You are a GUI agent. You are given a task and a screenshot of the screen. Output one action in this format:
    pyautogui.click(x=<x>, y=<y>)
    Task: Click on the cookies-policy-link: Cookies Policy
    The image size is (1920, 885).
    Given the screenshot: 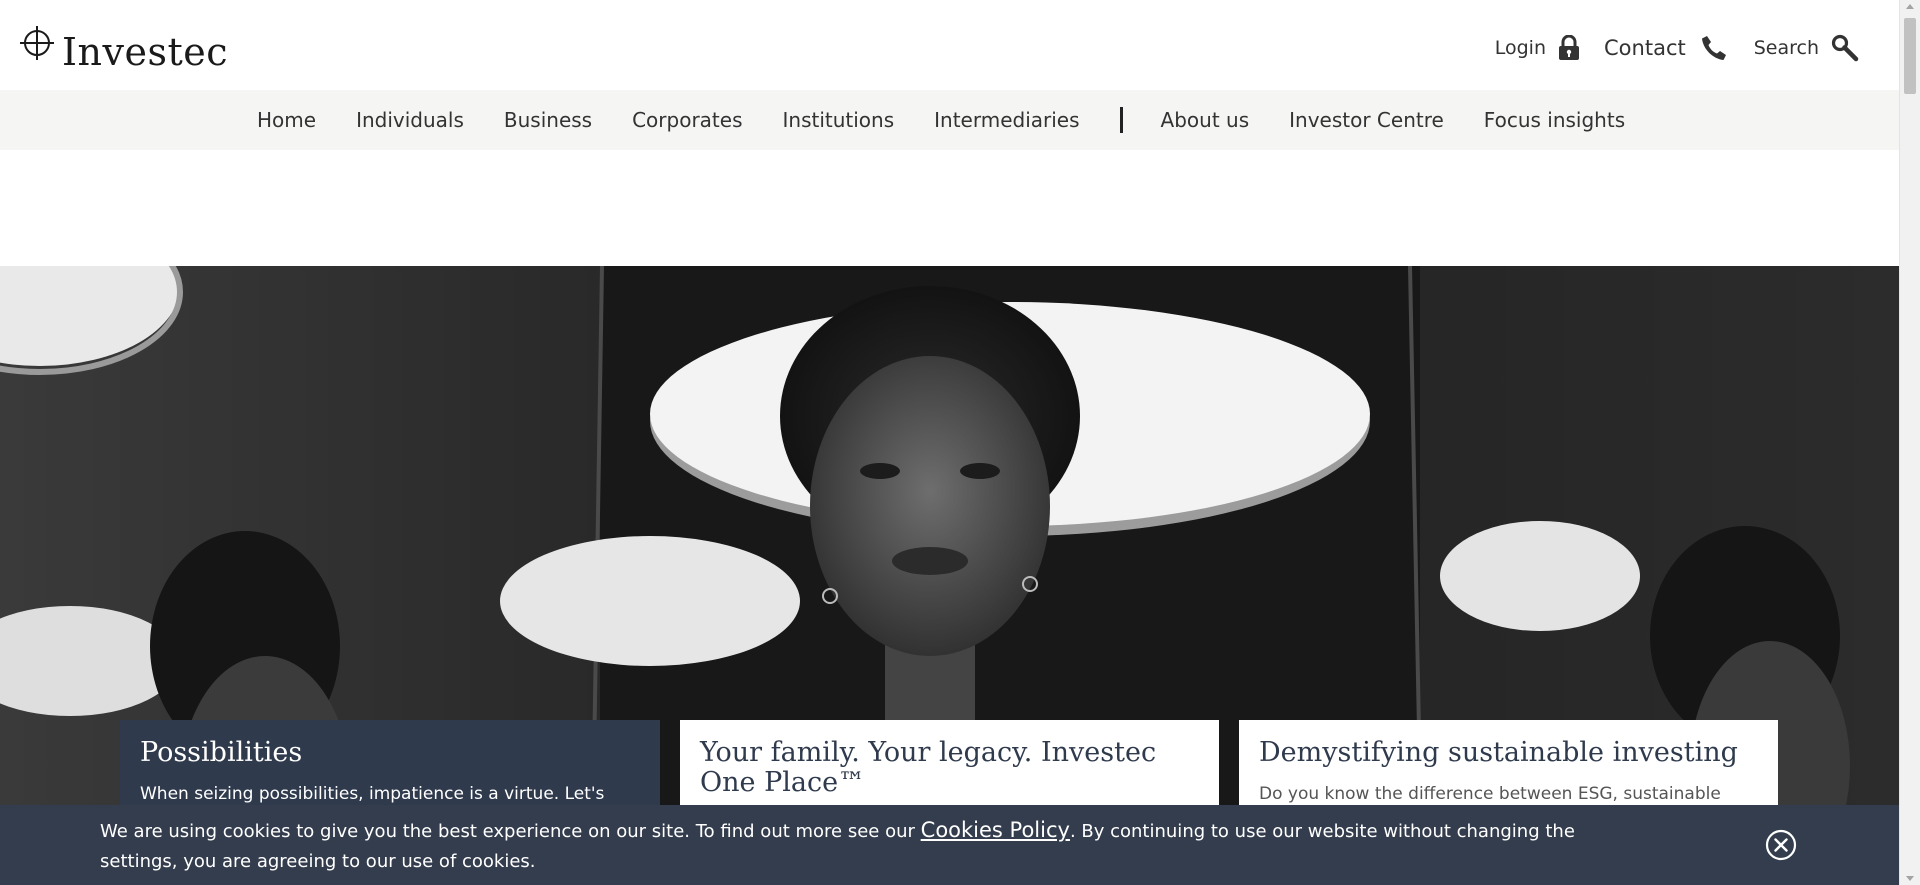 What is the action you would take?
    pyautogui.click(x=995, y=830)
    